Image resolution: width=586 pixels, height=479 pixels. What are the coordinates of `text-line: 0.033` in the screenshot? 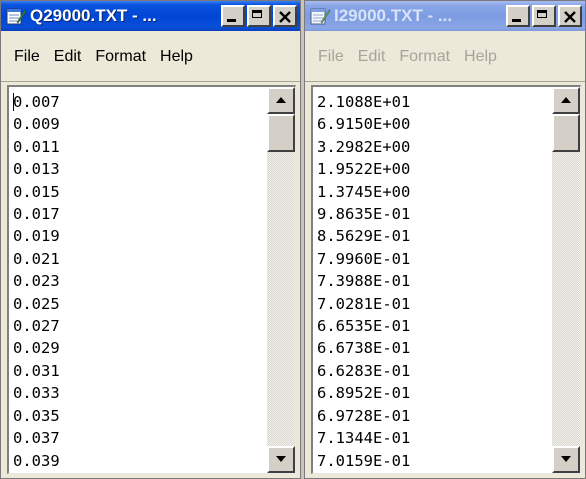 It's located at (36, 393).